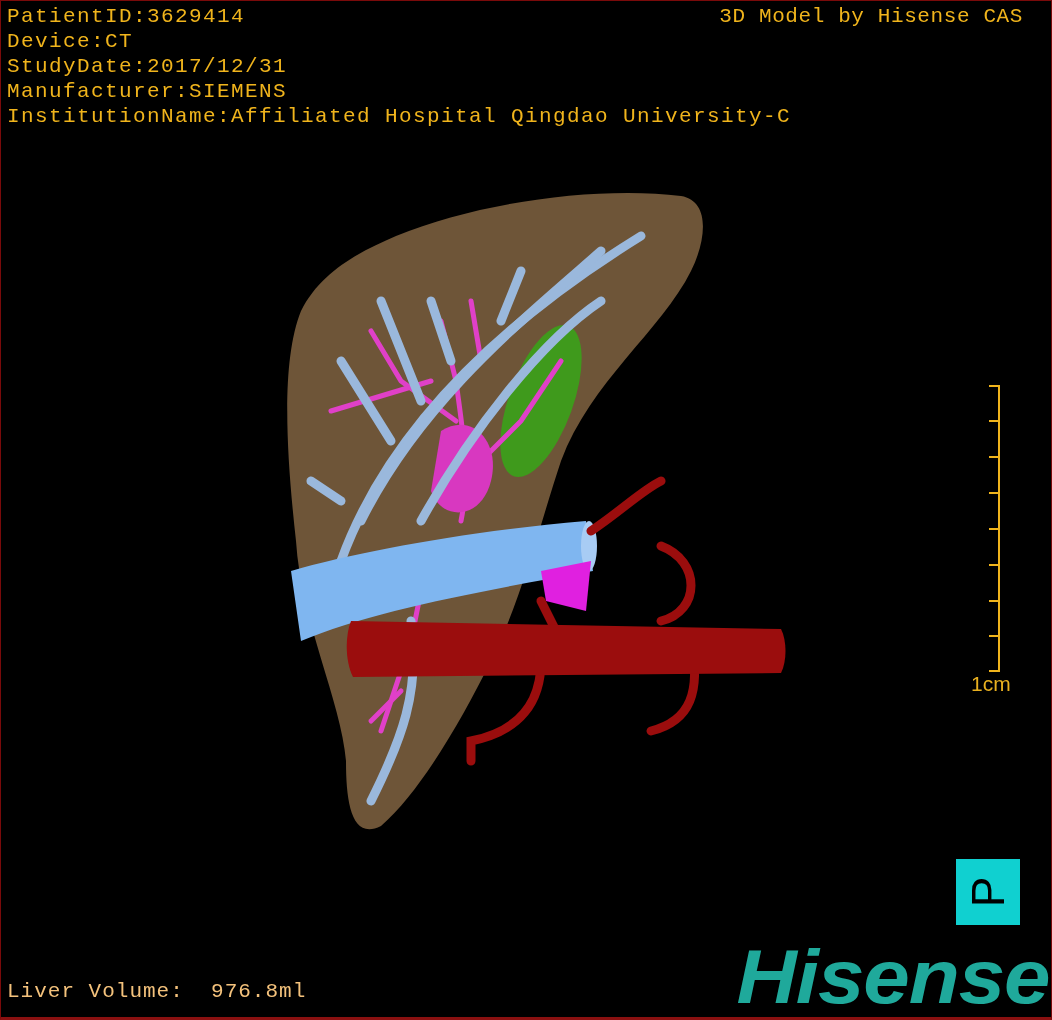  I want to click on info-line: StudyDate:2017/12/31, so click(147, 66).